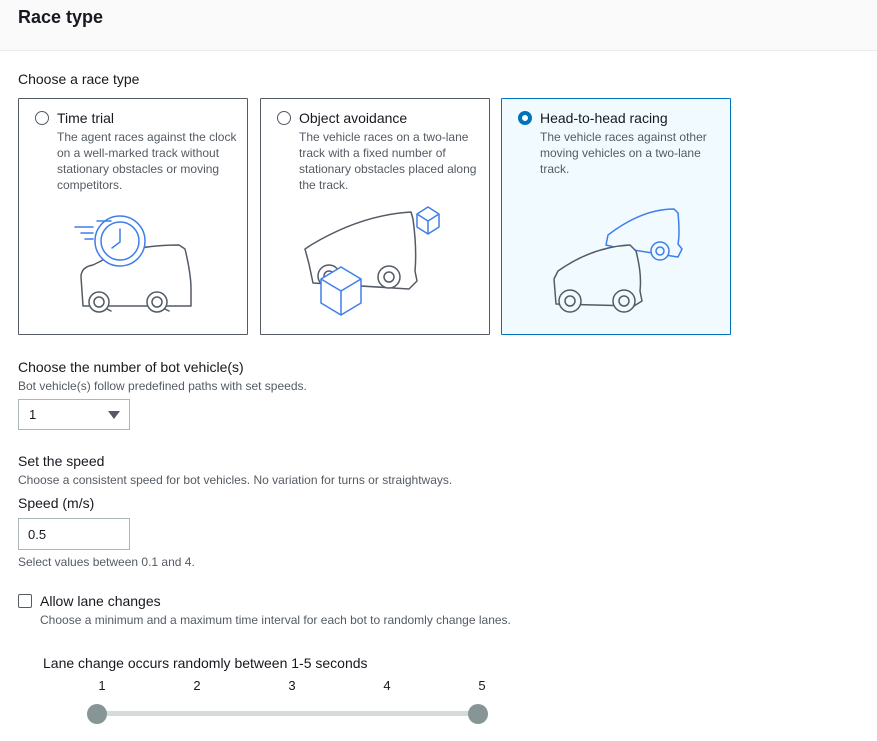  I want to click on speed-label: Set the speed, so click(61, 461).